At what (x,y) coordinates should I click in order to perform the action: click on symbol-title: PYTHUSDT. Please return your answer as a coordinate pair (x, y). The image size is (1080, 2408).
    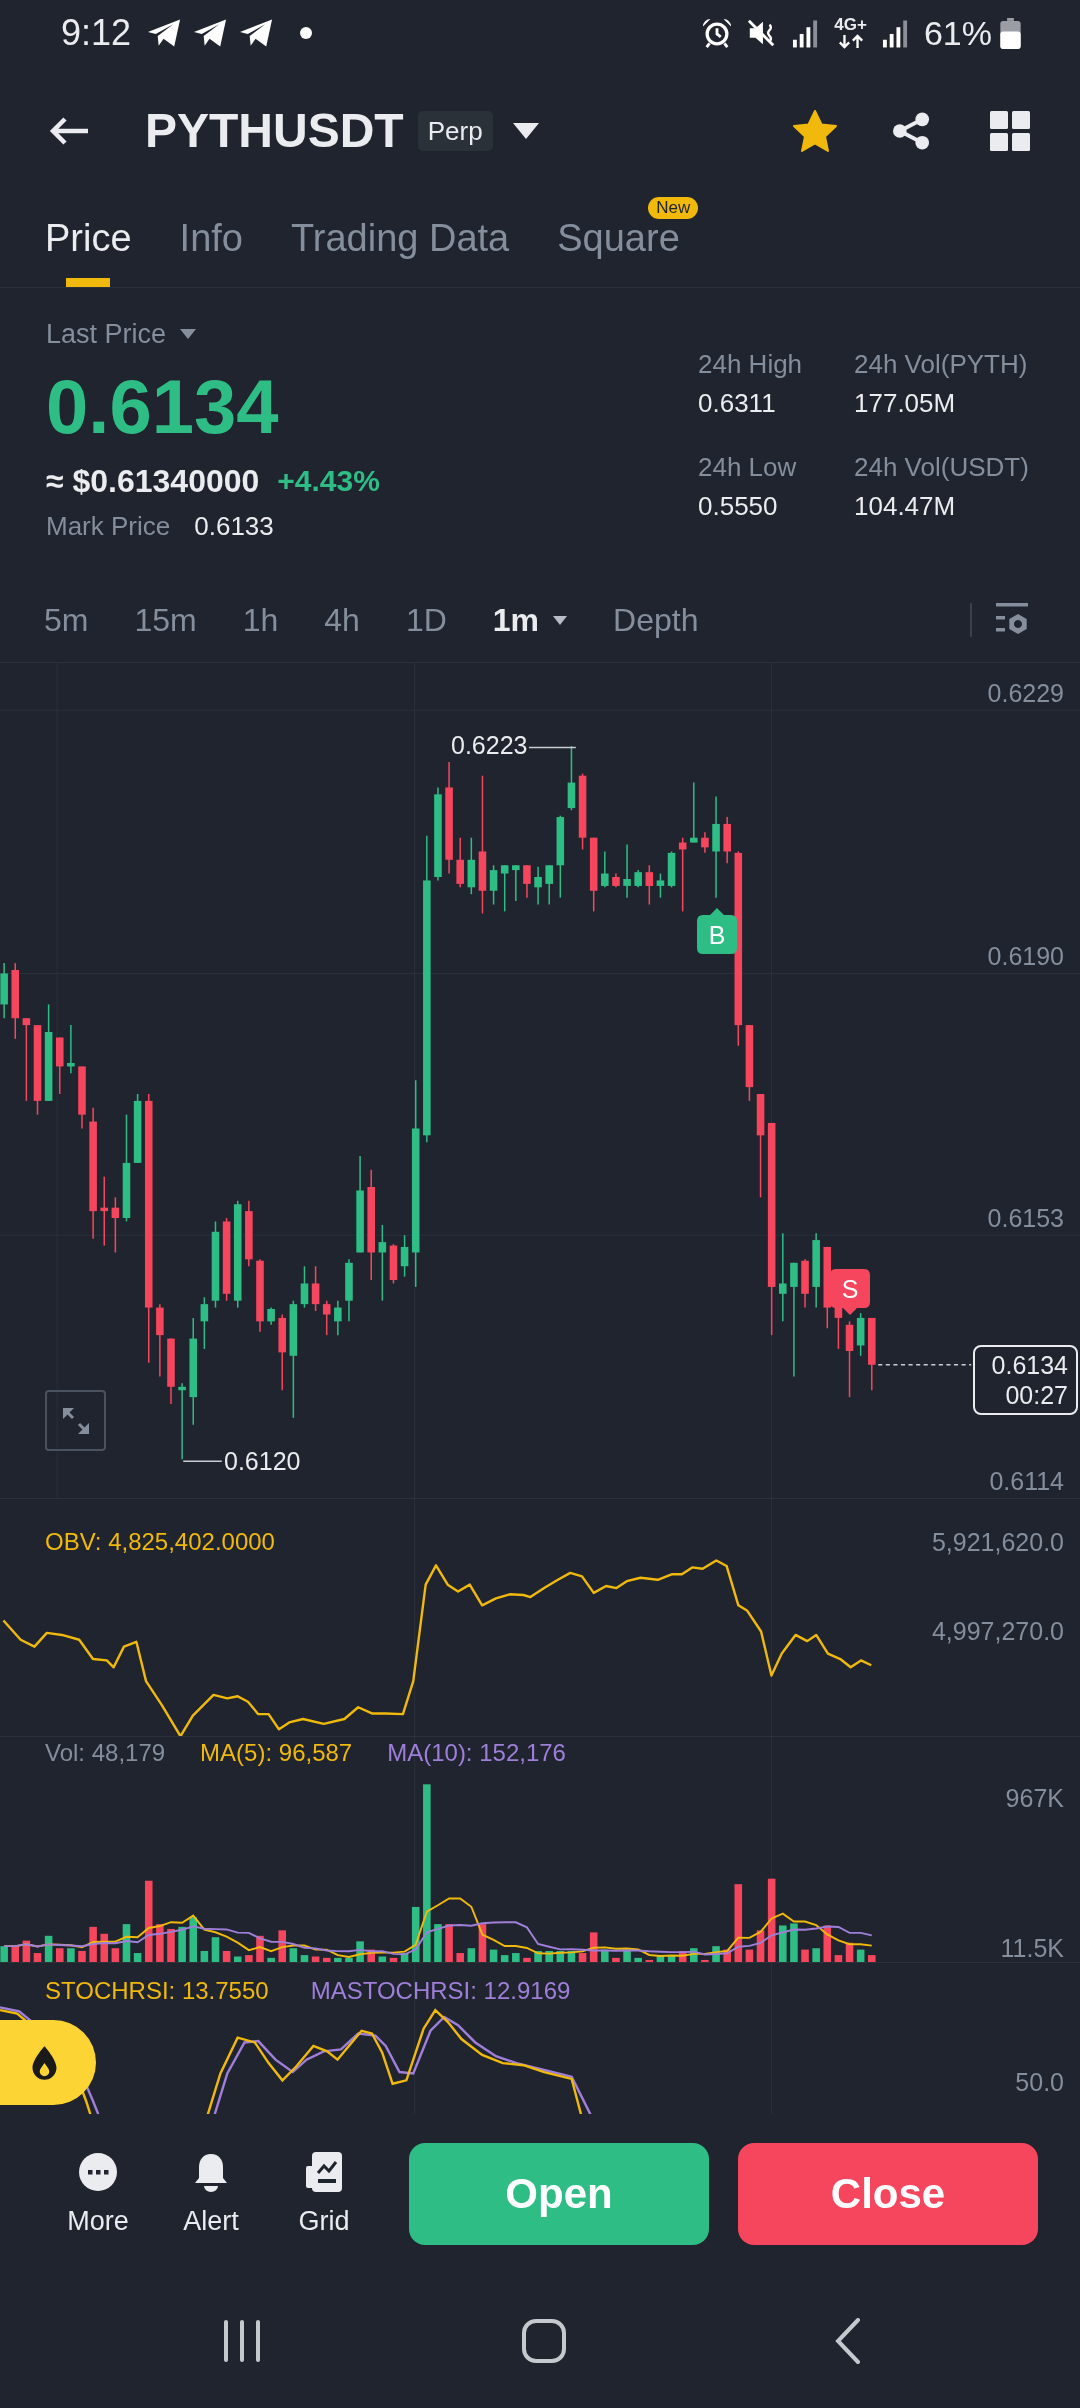
    Looking at the image, I should click on (274, 131).